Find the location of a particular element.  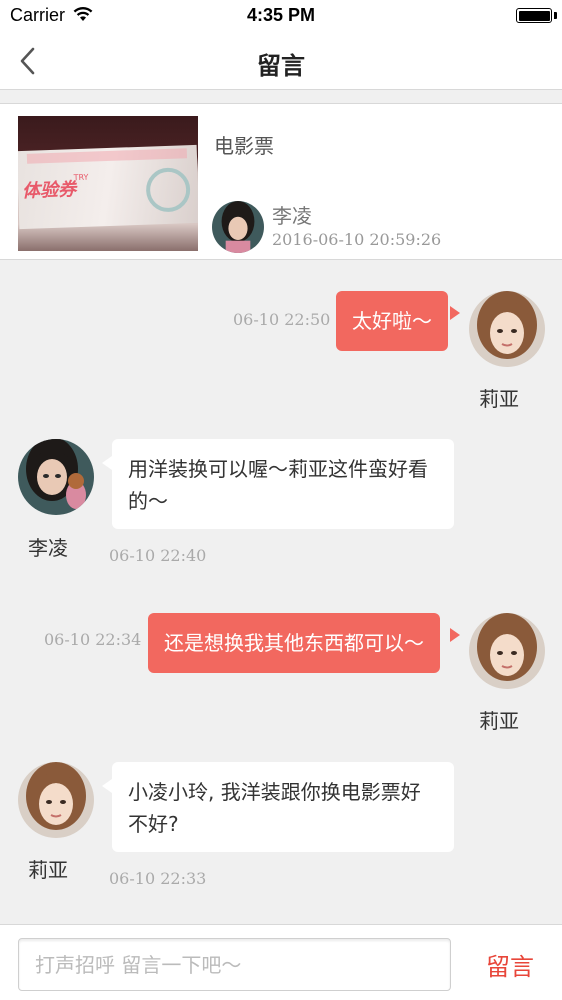

status-bar: Carrier 4:35 PM is located at coordinates (281, 16).